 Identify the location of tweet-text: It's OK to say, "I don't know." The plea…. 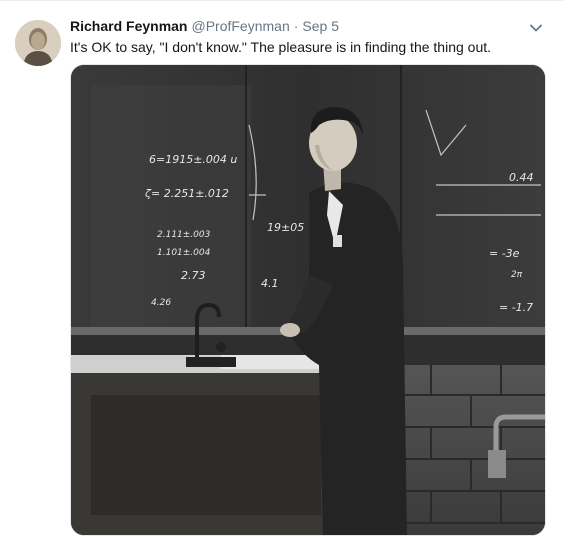
(281, 47).